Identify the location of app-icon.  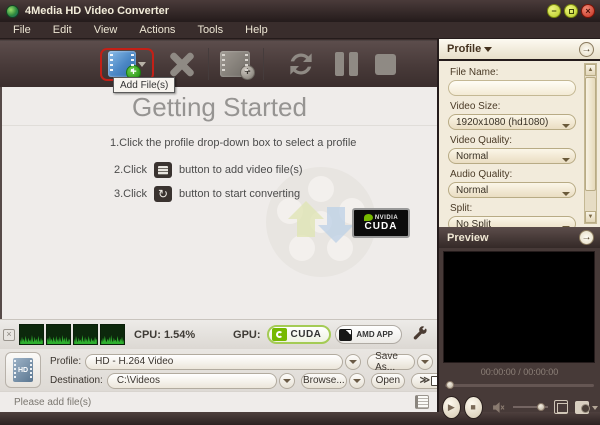
(12, 11).